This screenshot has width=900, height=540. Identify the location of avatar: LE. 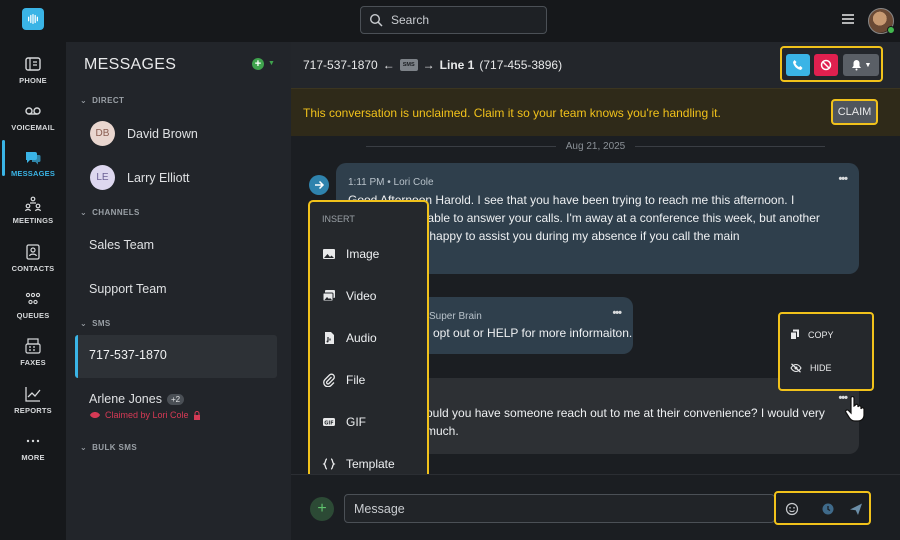
(102, 177).